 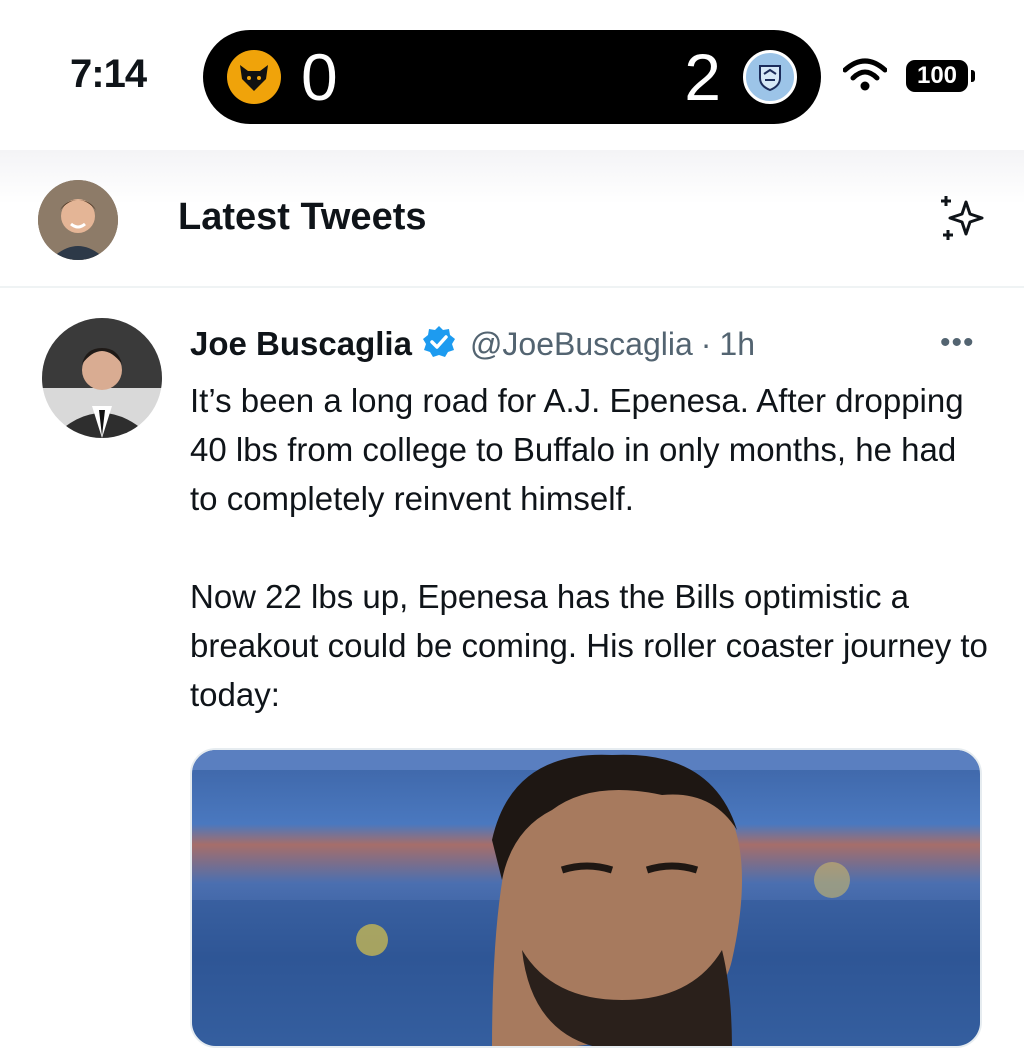 I want to click on verified-badge-icon, so click(x=439, y=344).